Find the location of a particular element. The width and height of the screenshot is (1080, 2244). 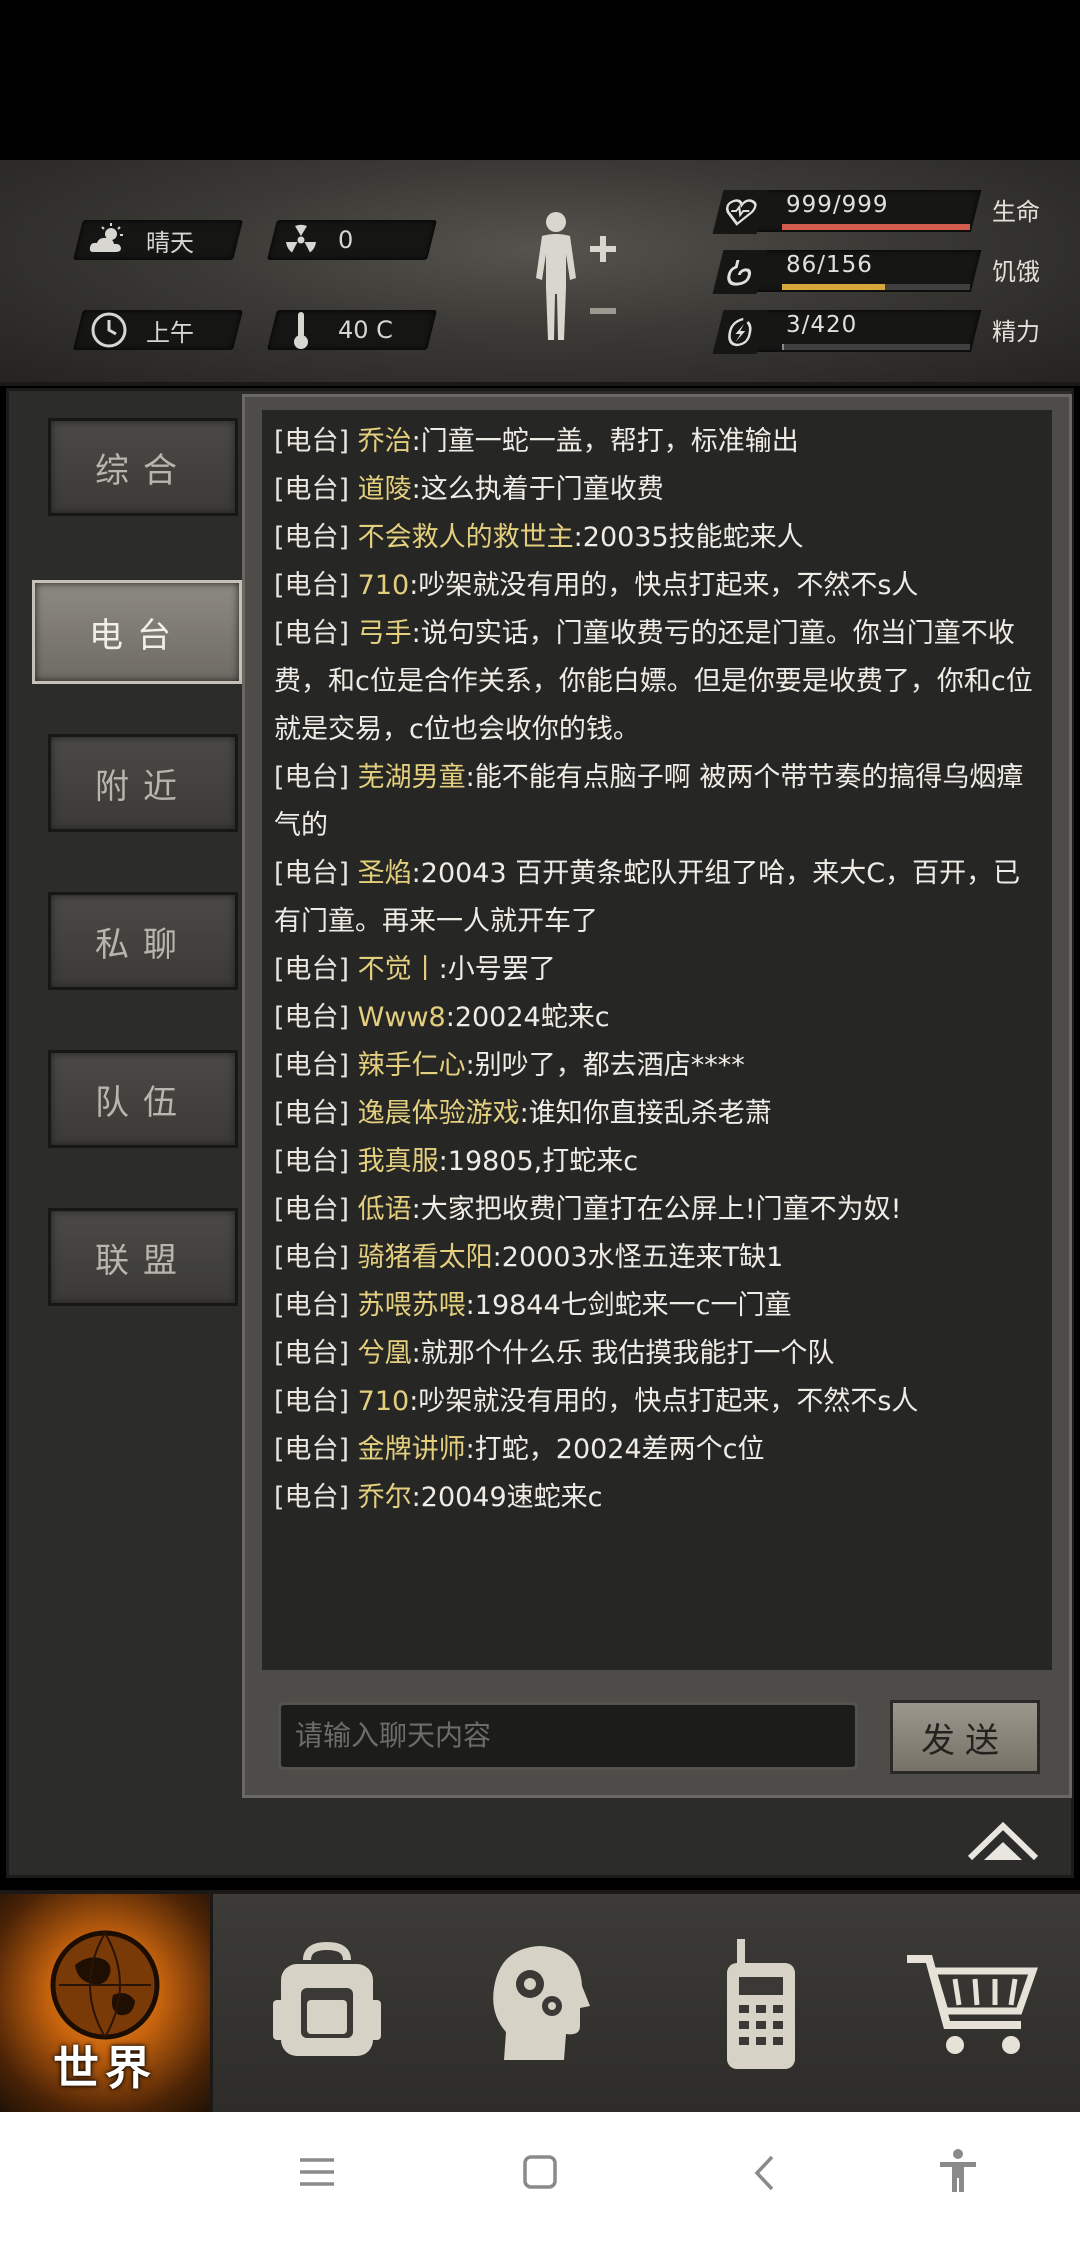

message-sender: 不会救人的救世主 is located at coordinates (466, 537).